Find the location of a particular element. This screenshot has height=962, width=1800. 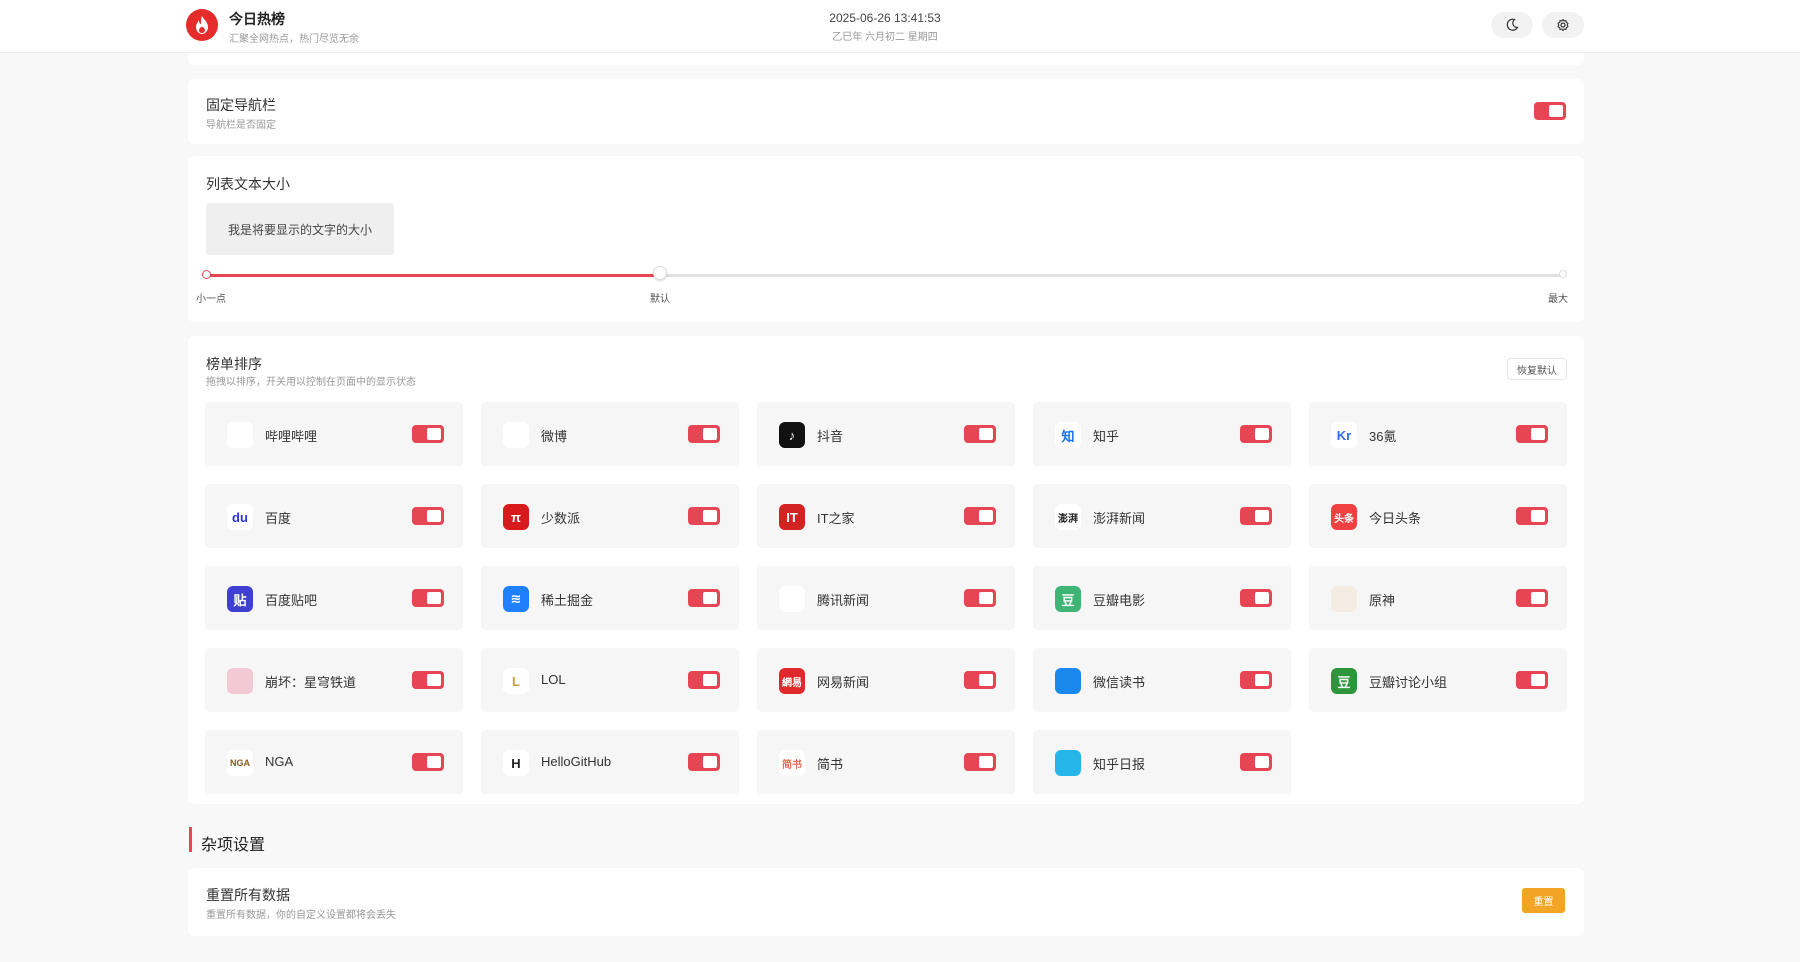

fixed-nav-toggle is located at coordinates (1550, 111).